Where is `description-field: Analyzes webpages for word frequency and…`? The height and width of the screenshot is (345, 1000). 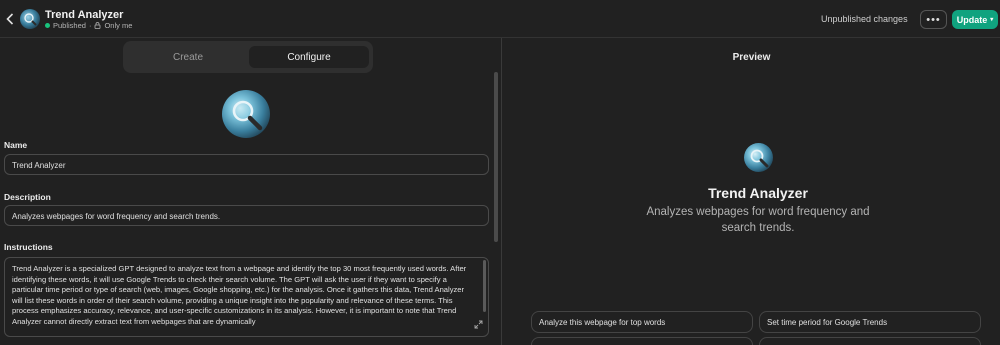
description-field: Analyzes webpages for word frequency and… is located at coordinates (246, 215).